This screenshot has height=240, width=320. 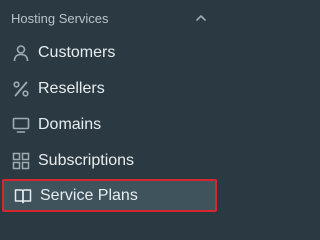 I want to click on user-icon, so click(x=21, y=53).